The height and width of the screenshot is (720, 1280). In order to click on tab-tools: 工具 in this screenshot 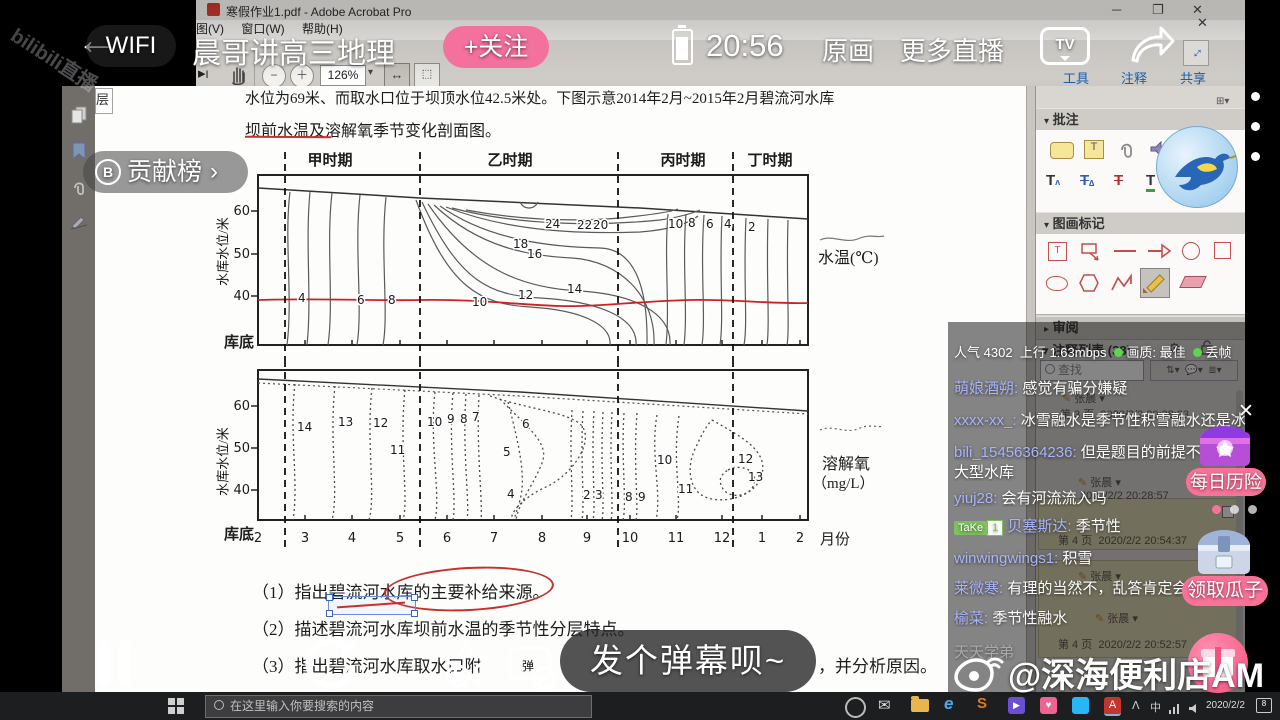, I will do `click(1076, 77)`.